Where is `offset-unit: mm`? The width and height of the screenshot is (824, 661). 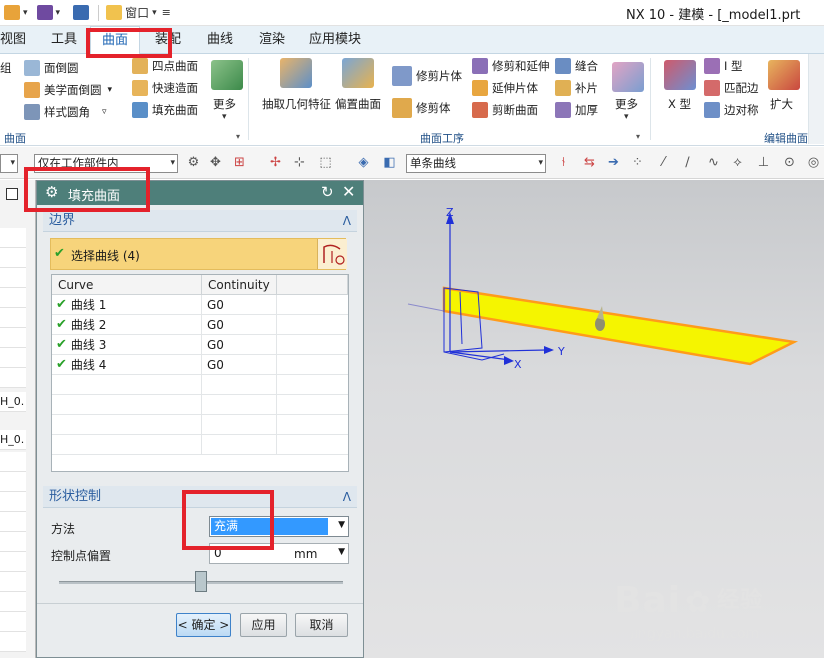 offset-unit: mm is located at coordinates (305, 554).